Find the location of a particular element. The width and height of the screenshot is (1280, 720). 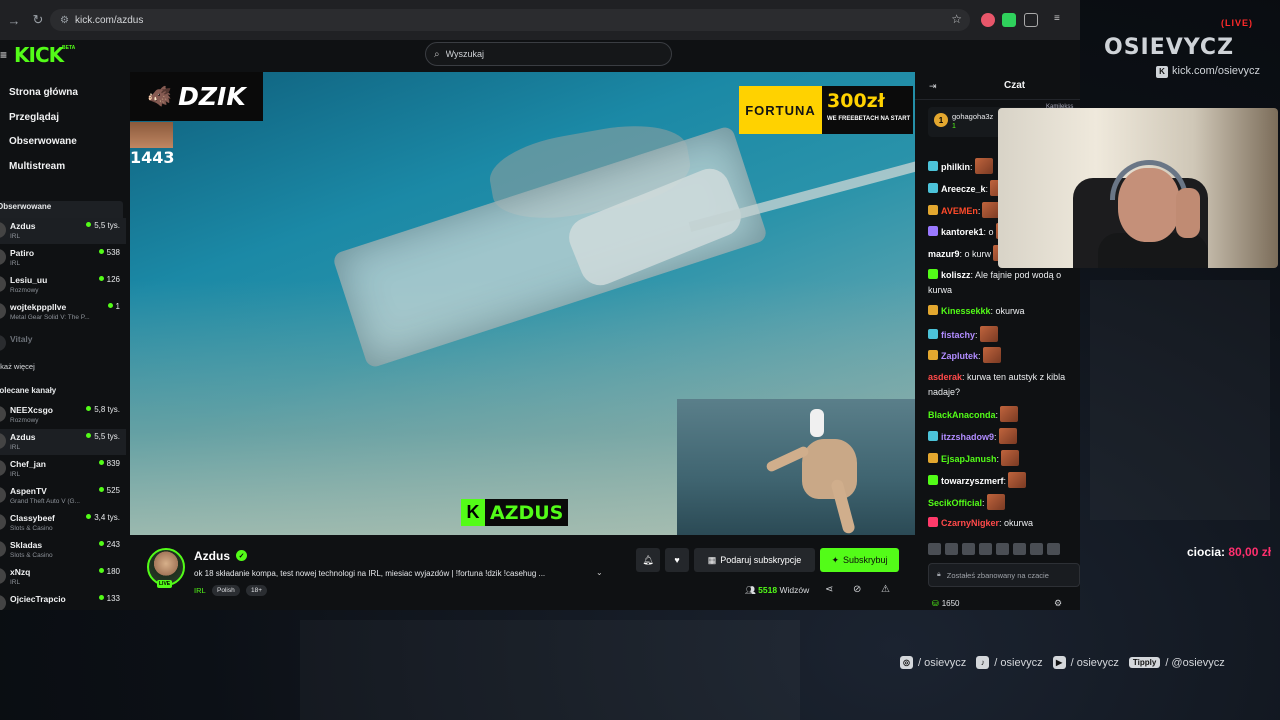

sidebar-channel: xNzq IRL 180 is located at coordinates (63, 577).